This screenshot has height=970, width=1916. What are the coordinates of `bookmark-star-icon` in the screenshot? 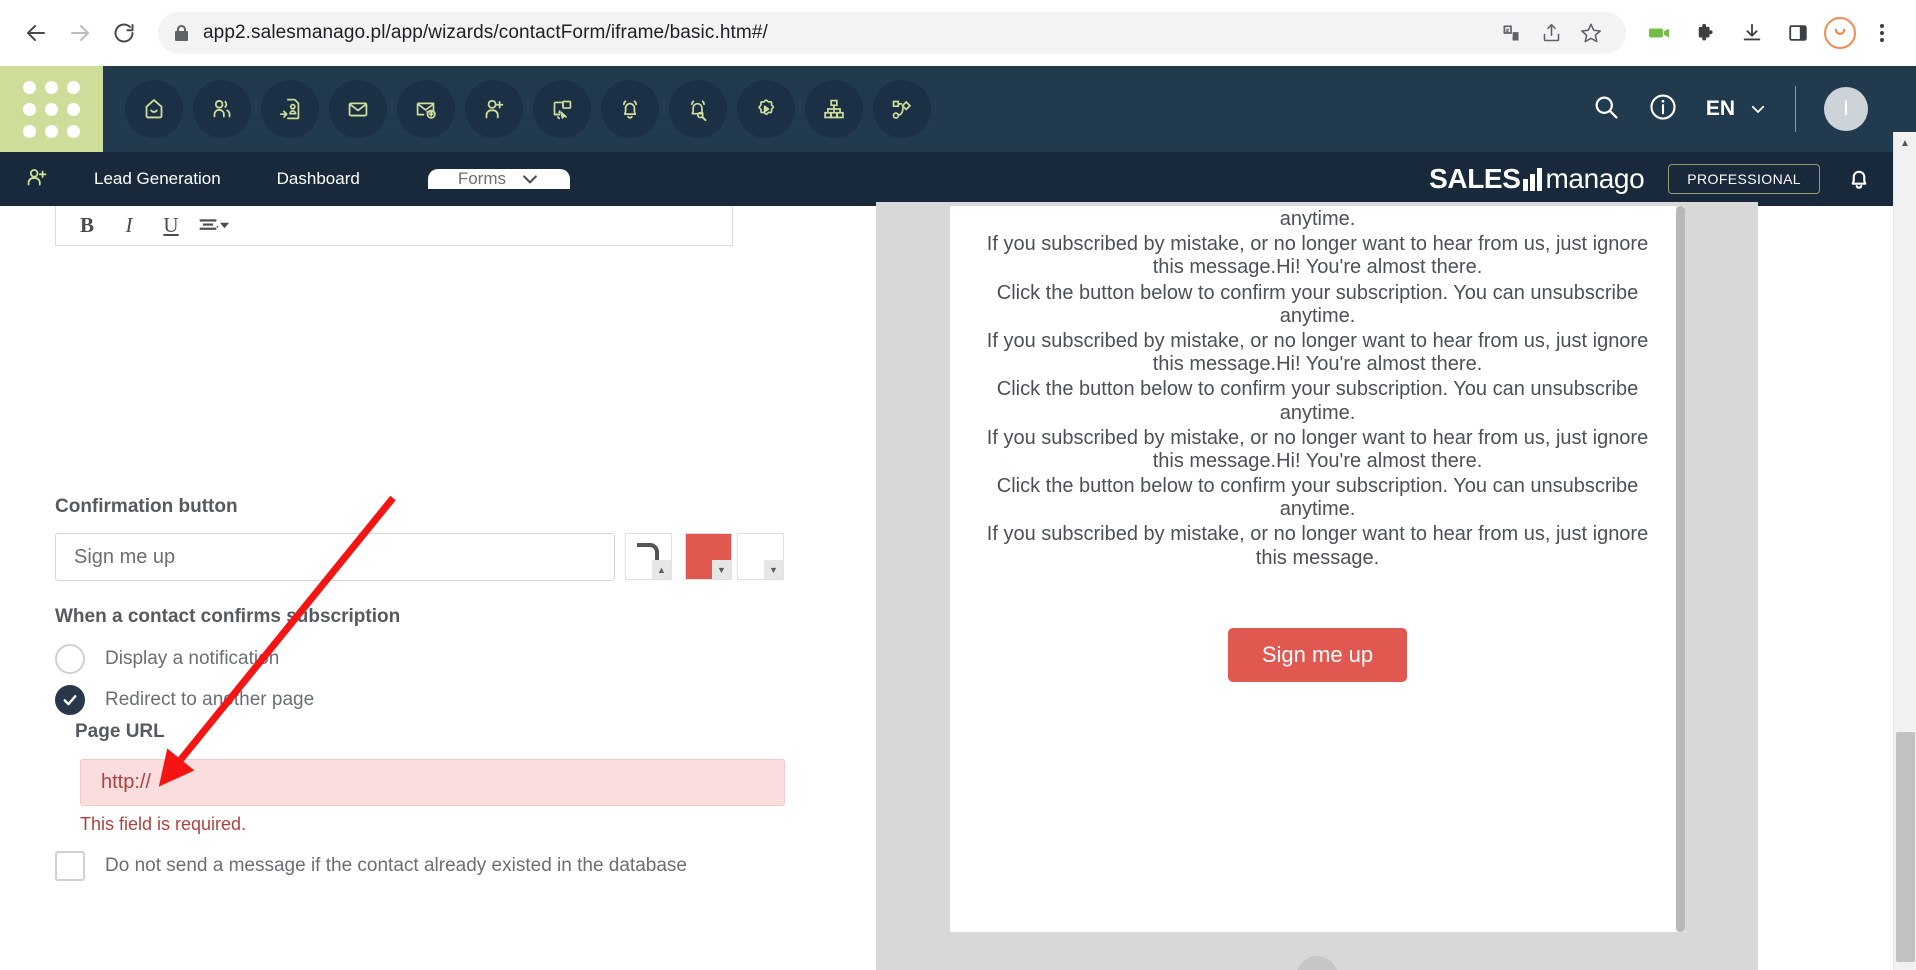 It's located at (1591, 33).